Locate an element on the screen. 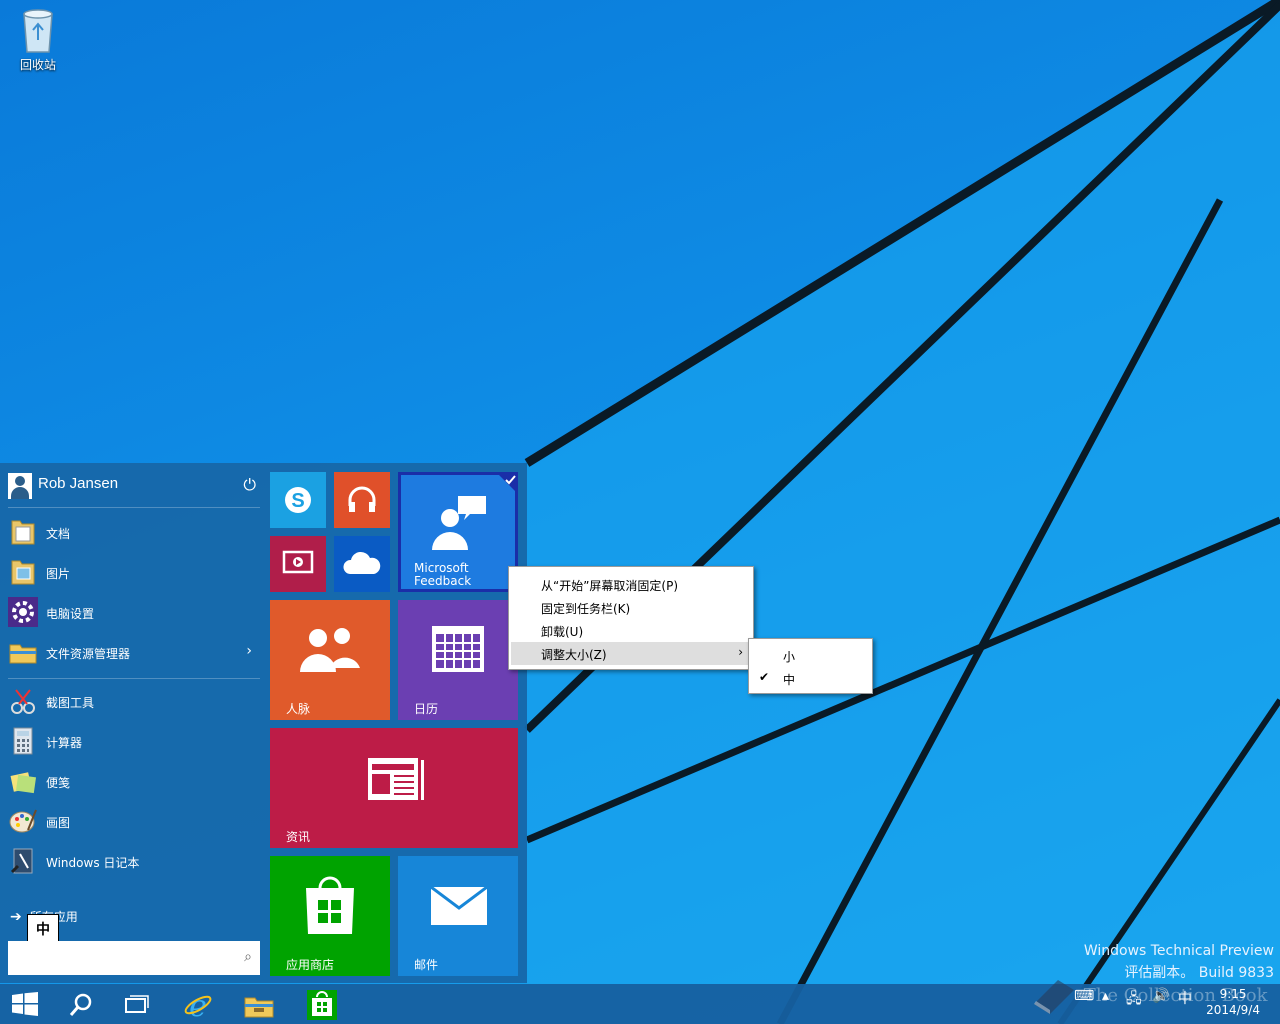 The image size is (1280, 1024). start-item-label: 电脑设置 is located at coordinates (70, 614).